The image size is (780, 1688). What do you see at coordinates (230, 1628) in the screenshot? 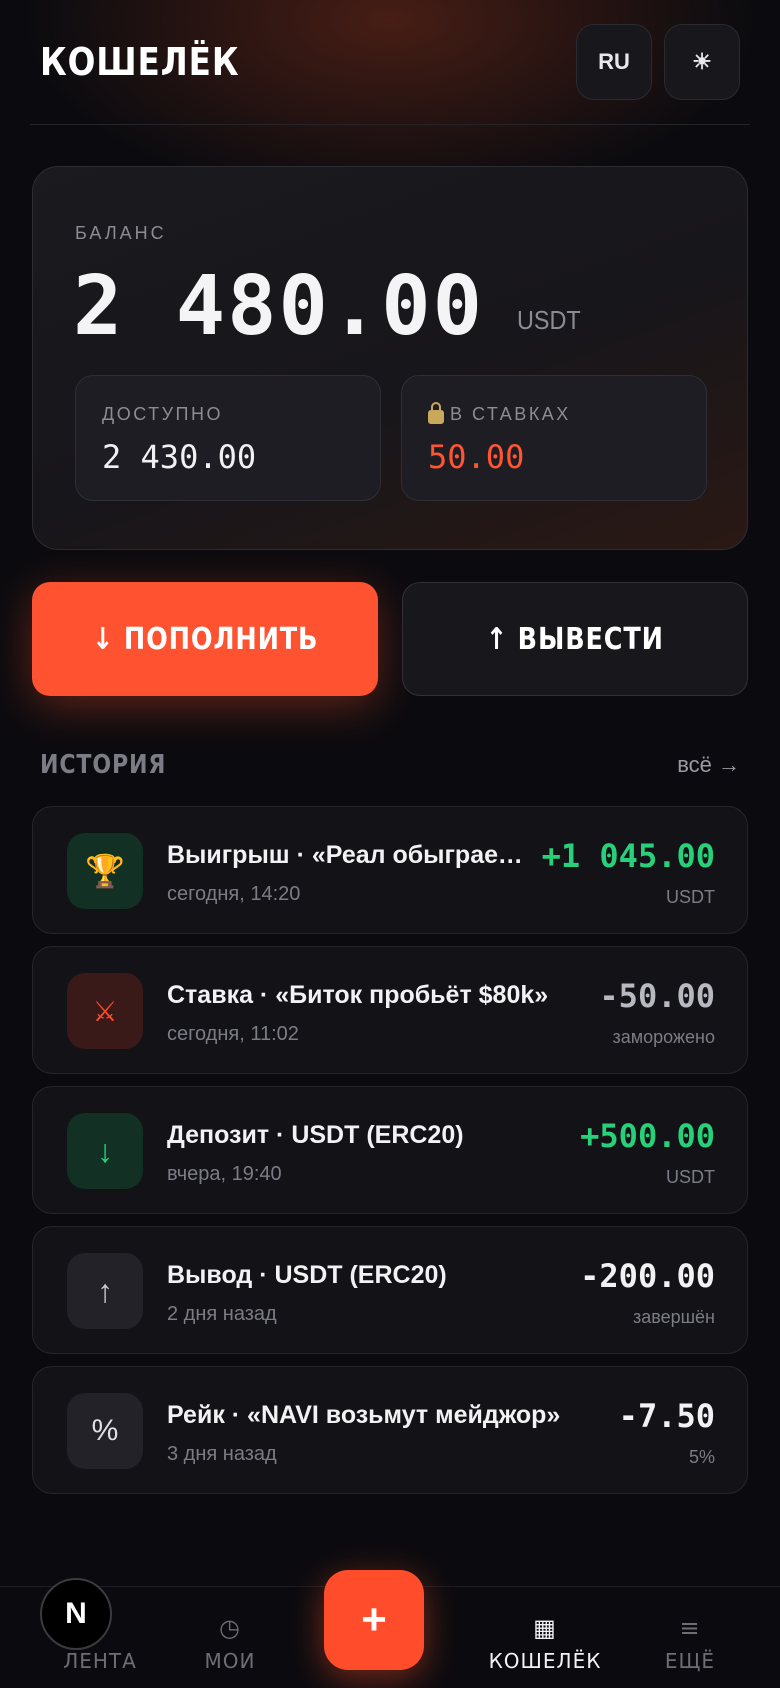
I see `clock-icon: ◷` at bounding box center [230, 1628].